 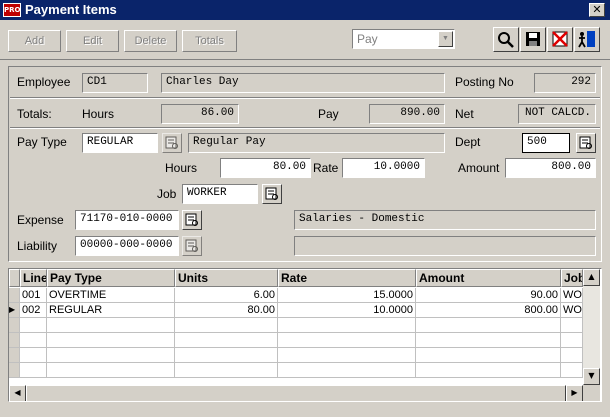 I want to click on liability-lookup-button, so click(x=192, y=246).